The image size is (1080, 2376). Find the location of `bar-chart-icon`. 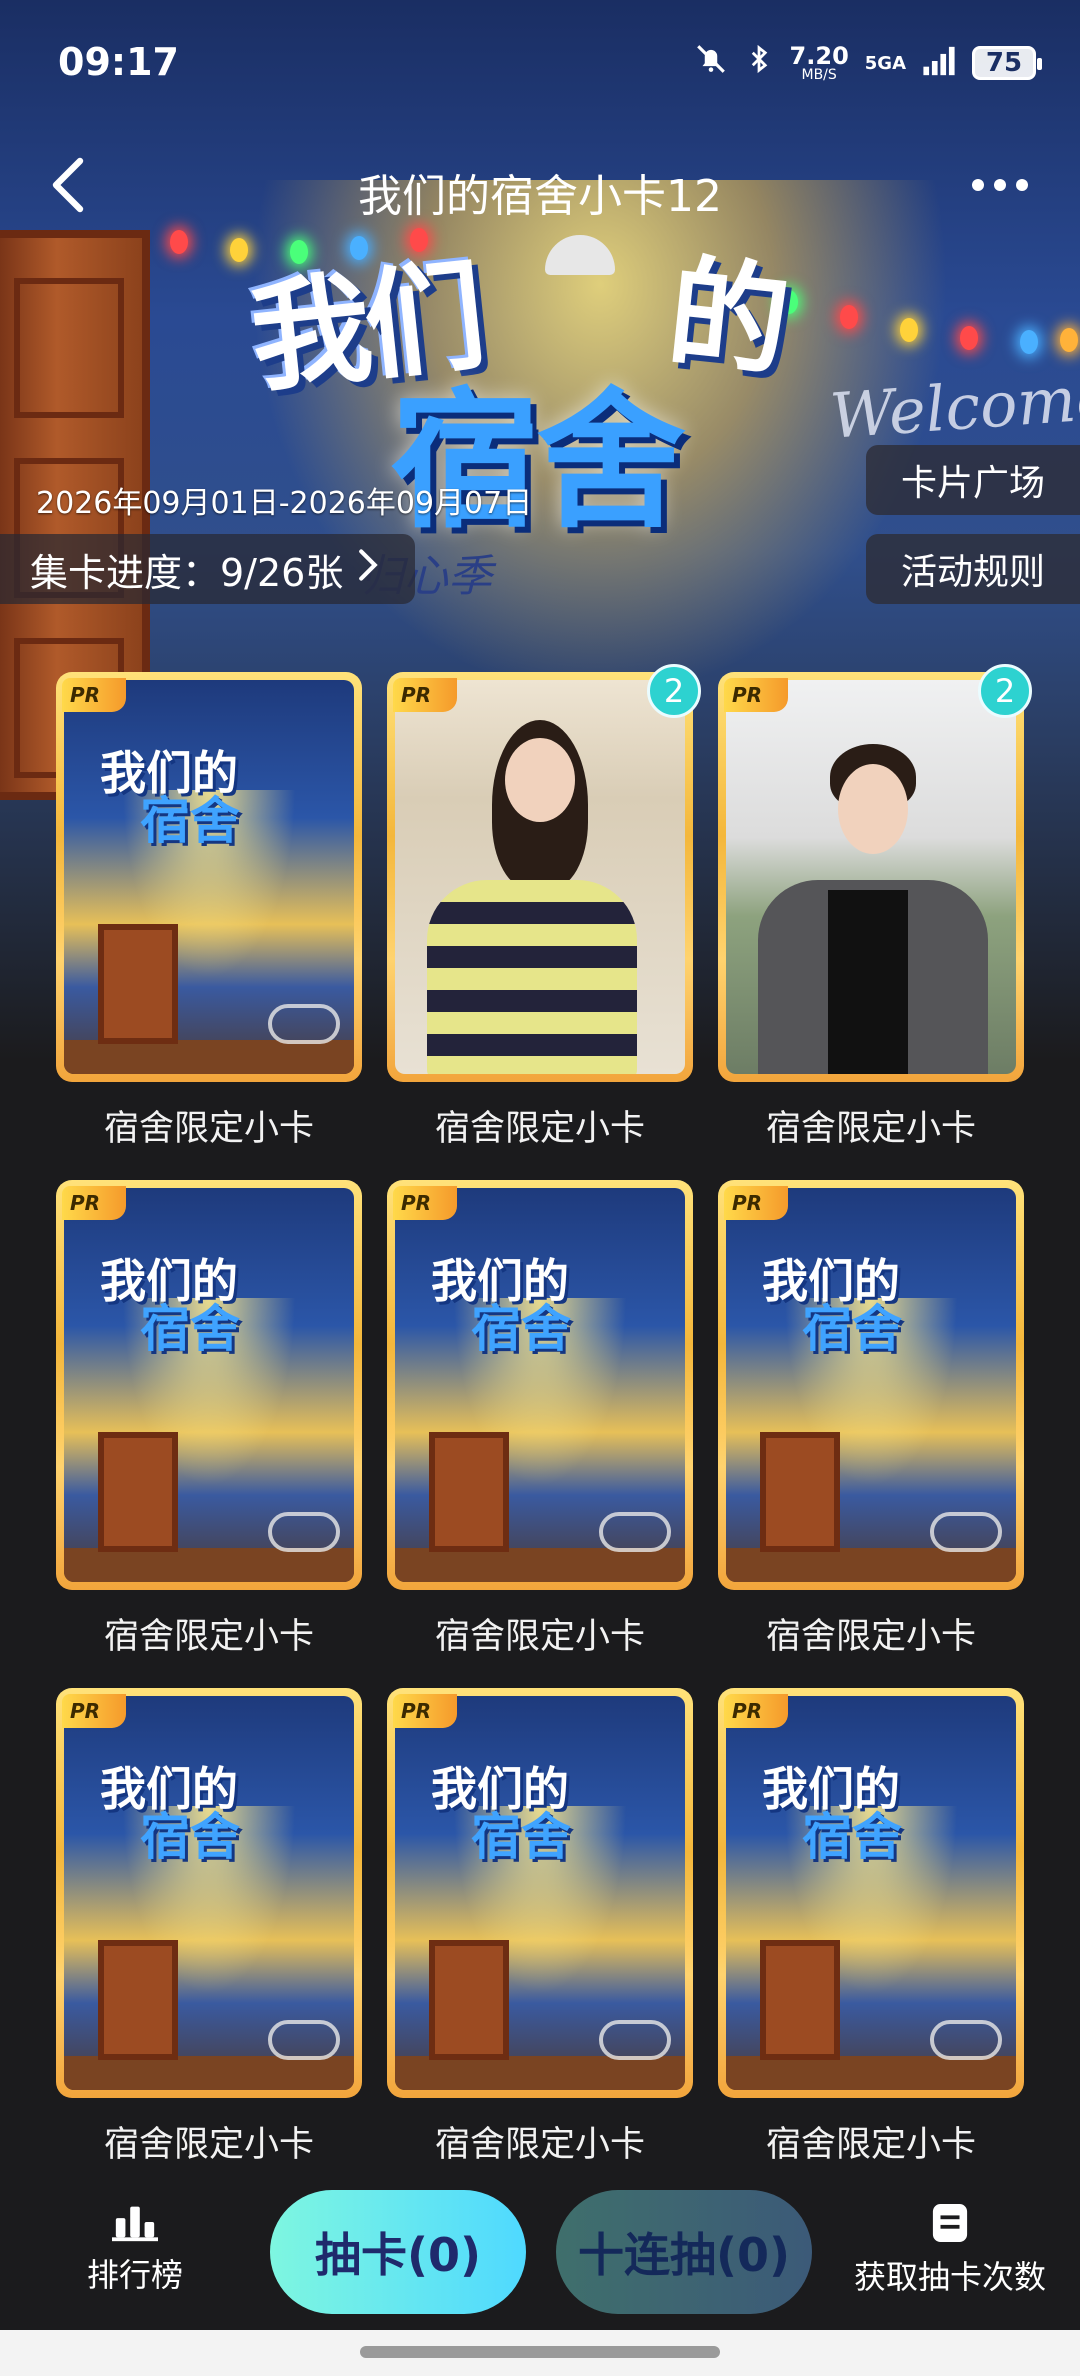

bar-chart-icon is located at coordinates (135, 2224).